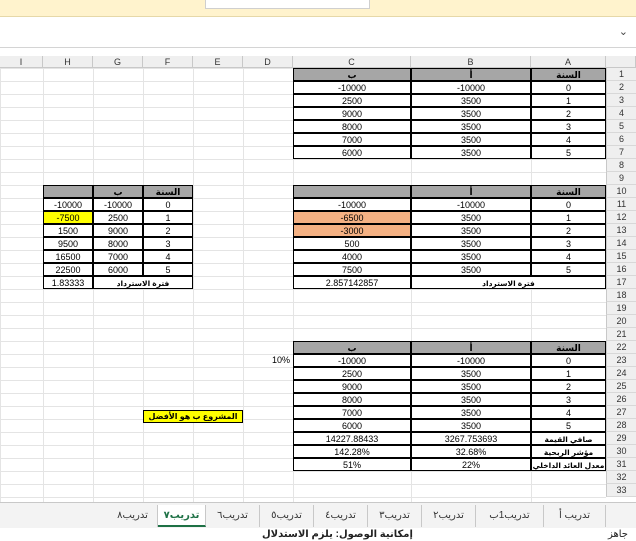 Image resolution: width=636 pixels, height=541 pixels. What do you see at coordinates (395, 516) in the screenshot?
I see `sheet-tab: تدريب٣` at bounding box center [395, 516].